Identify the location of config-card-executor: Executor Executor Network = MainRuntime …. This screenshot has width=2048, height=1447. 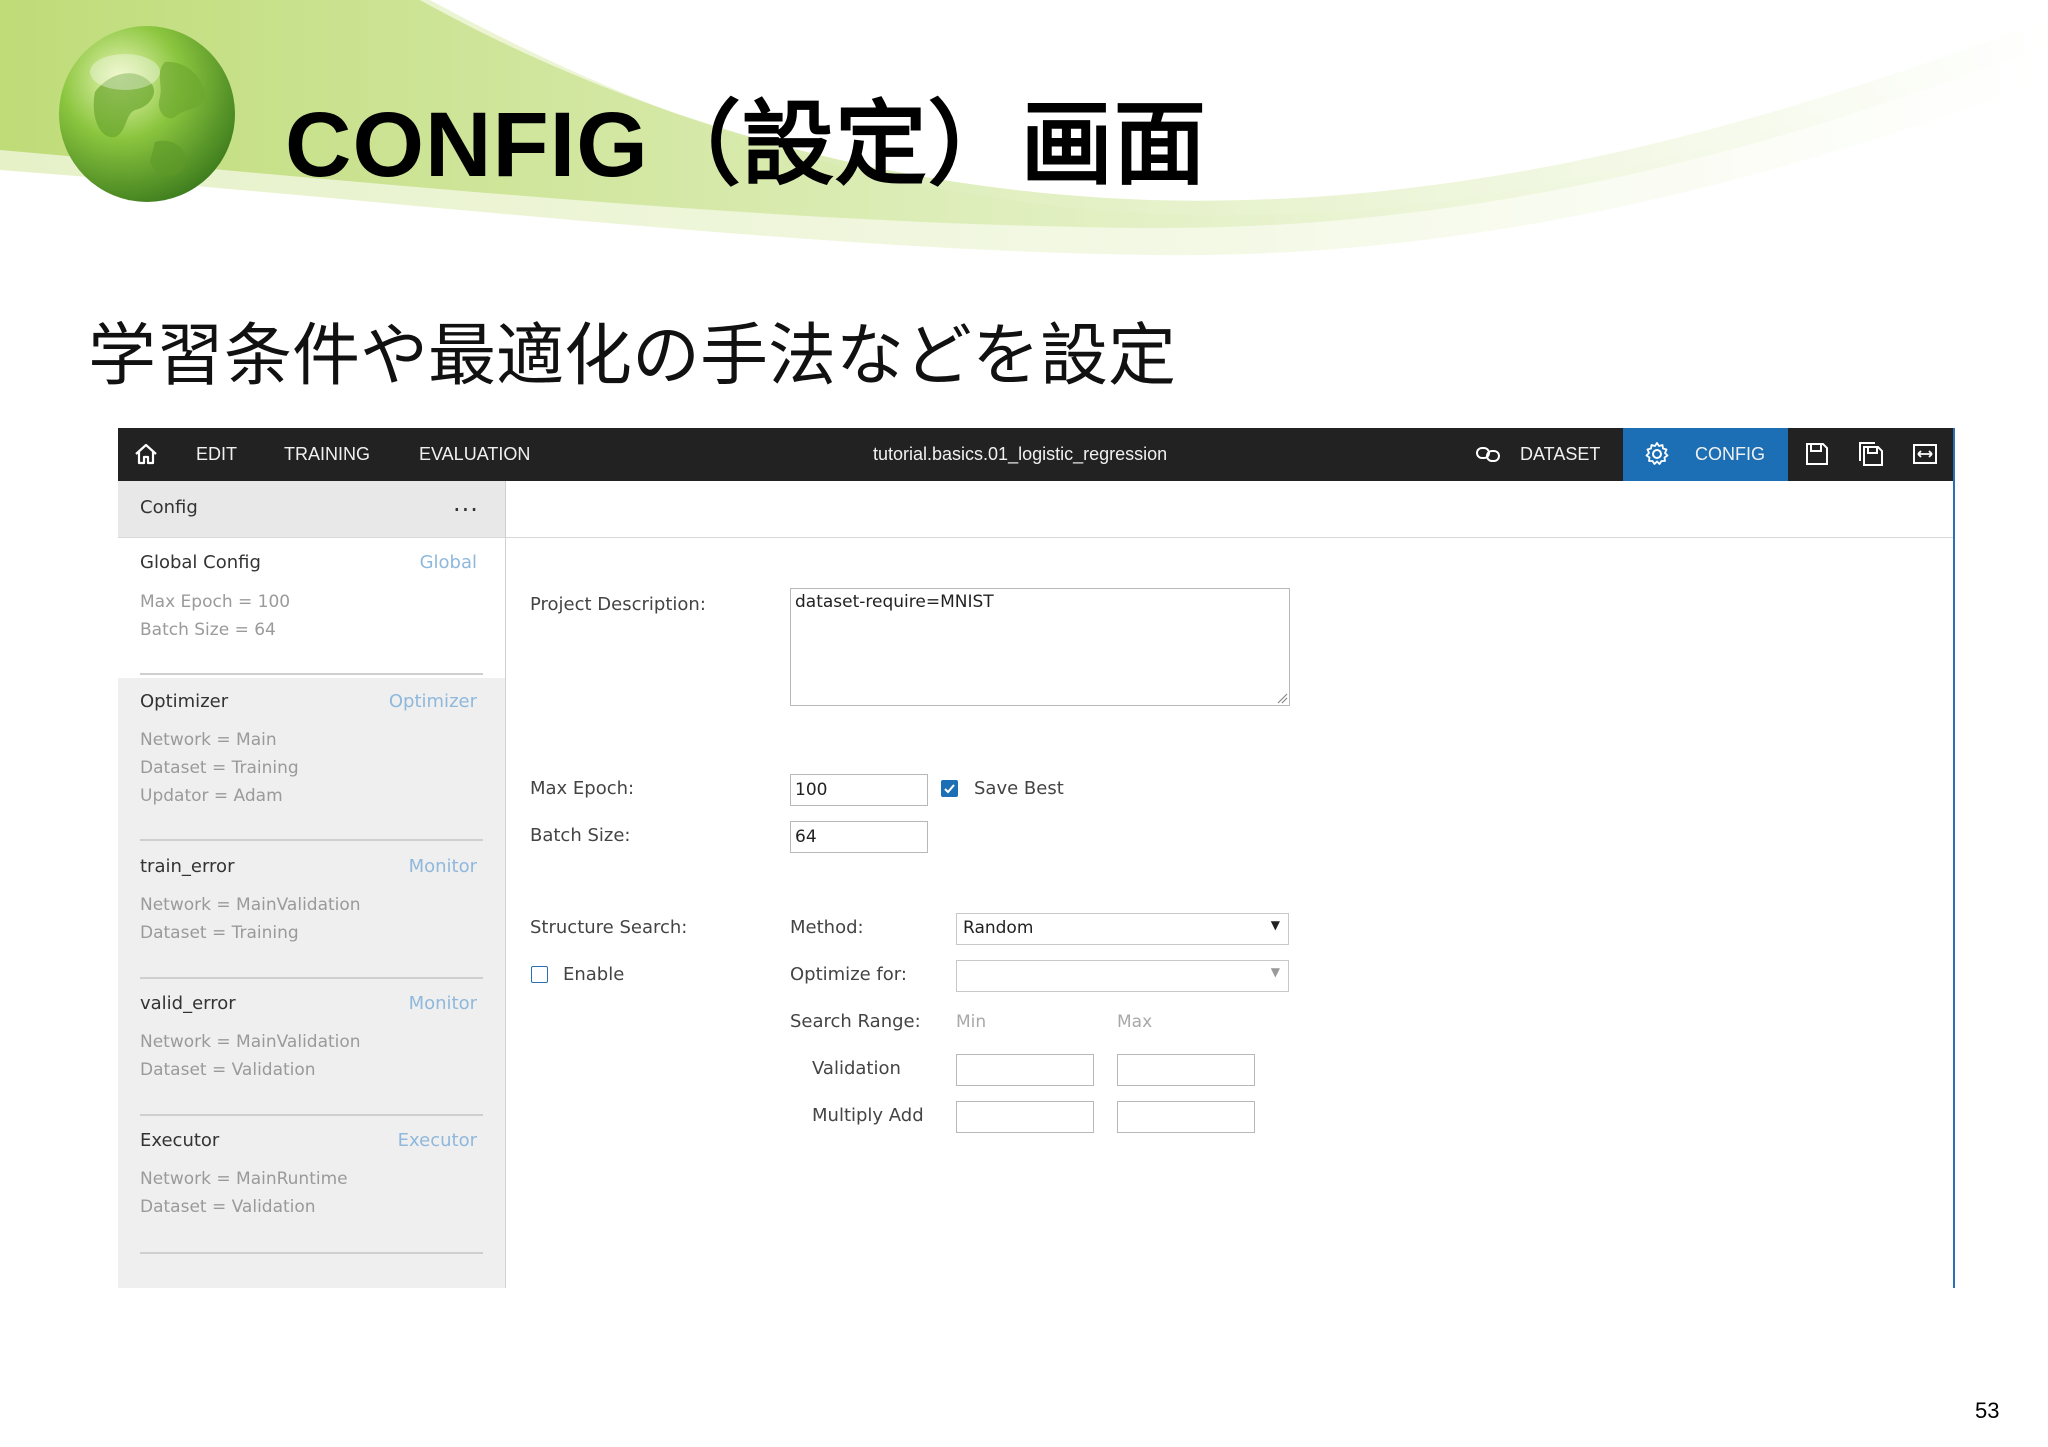
(311, 1187).